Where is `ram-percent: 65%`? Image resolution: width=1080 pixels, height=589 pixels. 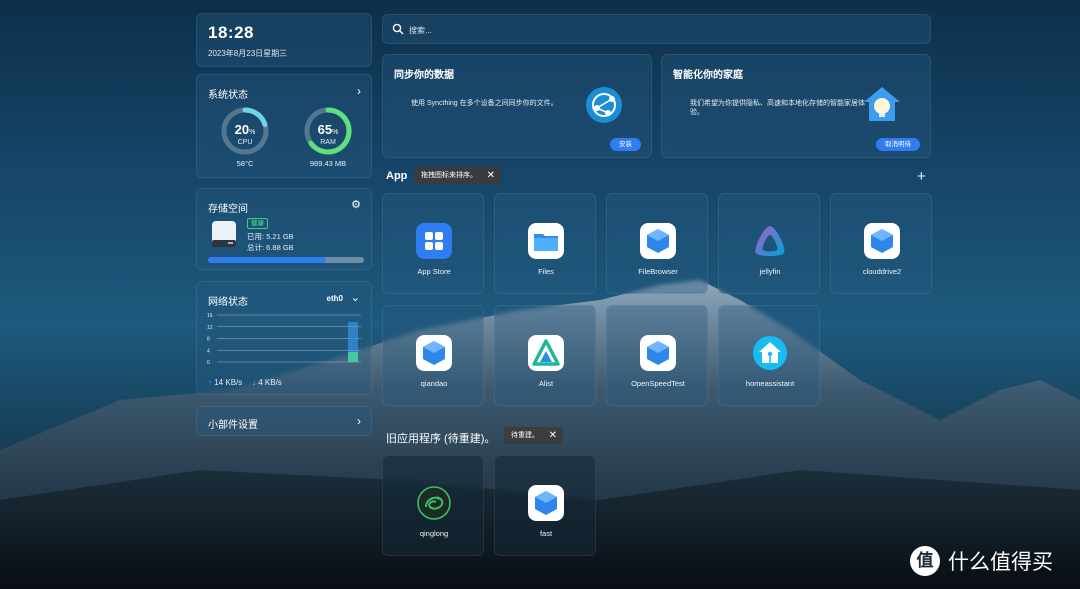
ram-percent: 65% is located at coordinates (328, 129).